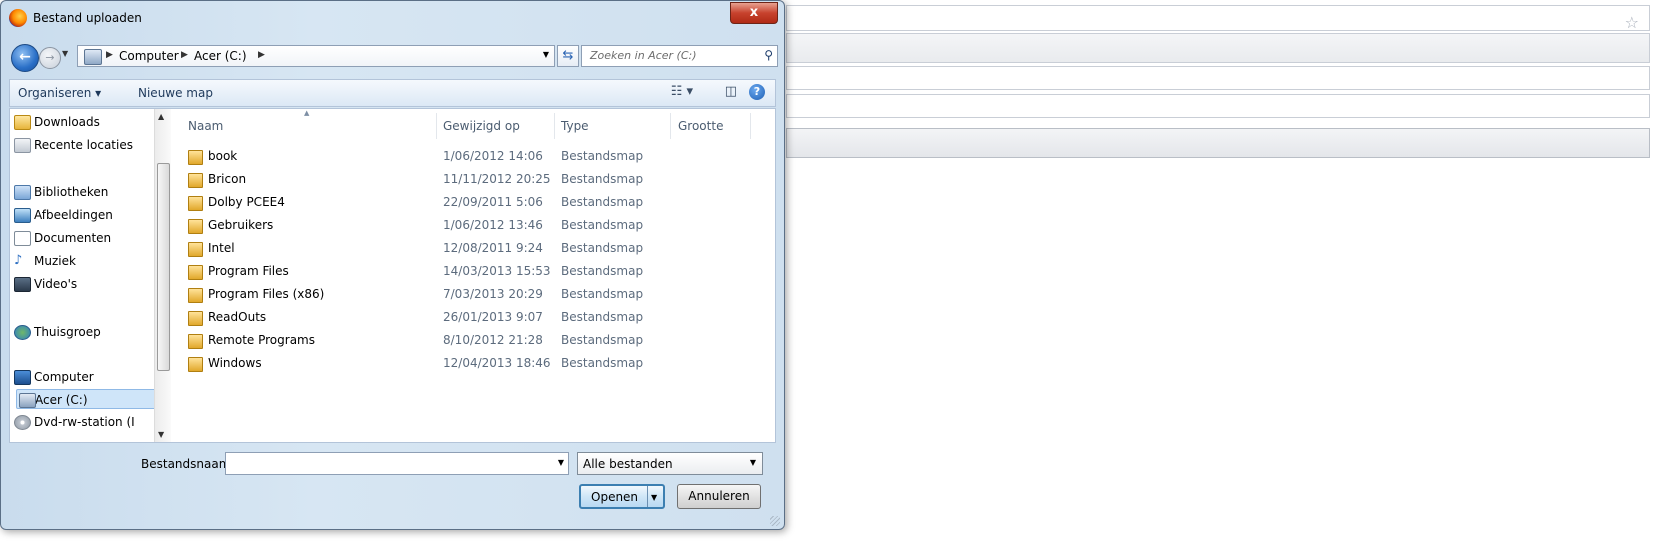 The image size is (1654, 560). What do you see at coordinates (45, 284) in the screenshot?
I see `sidebar-item-videos: Video's` at bounding box center [45, 284].